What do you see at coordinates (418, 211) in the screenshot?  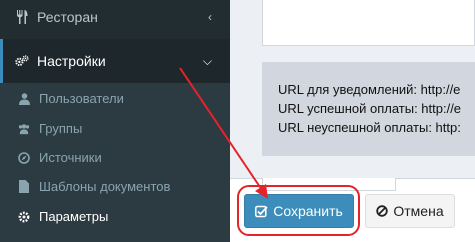 I see `cancel-button-label: Отмена` at bounding box center [418, 211].